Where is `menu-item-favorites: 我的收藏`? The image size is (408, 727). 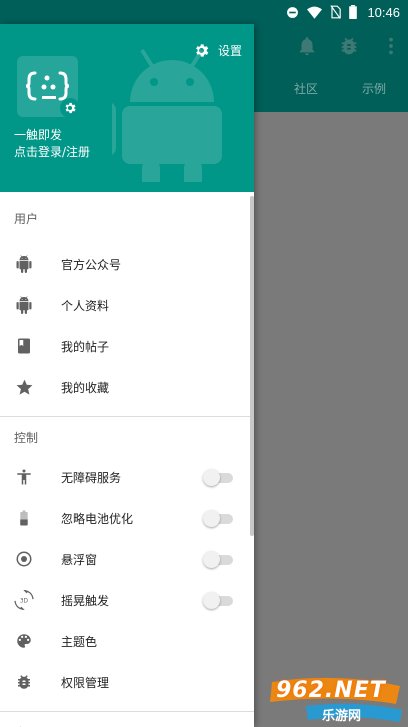
menu-item-favorites: 我的收藏 is located at coordinates (127, 387).